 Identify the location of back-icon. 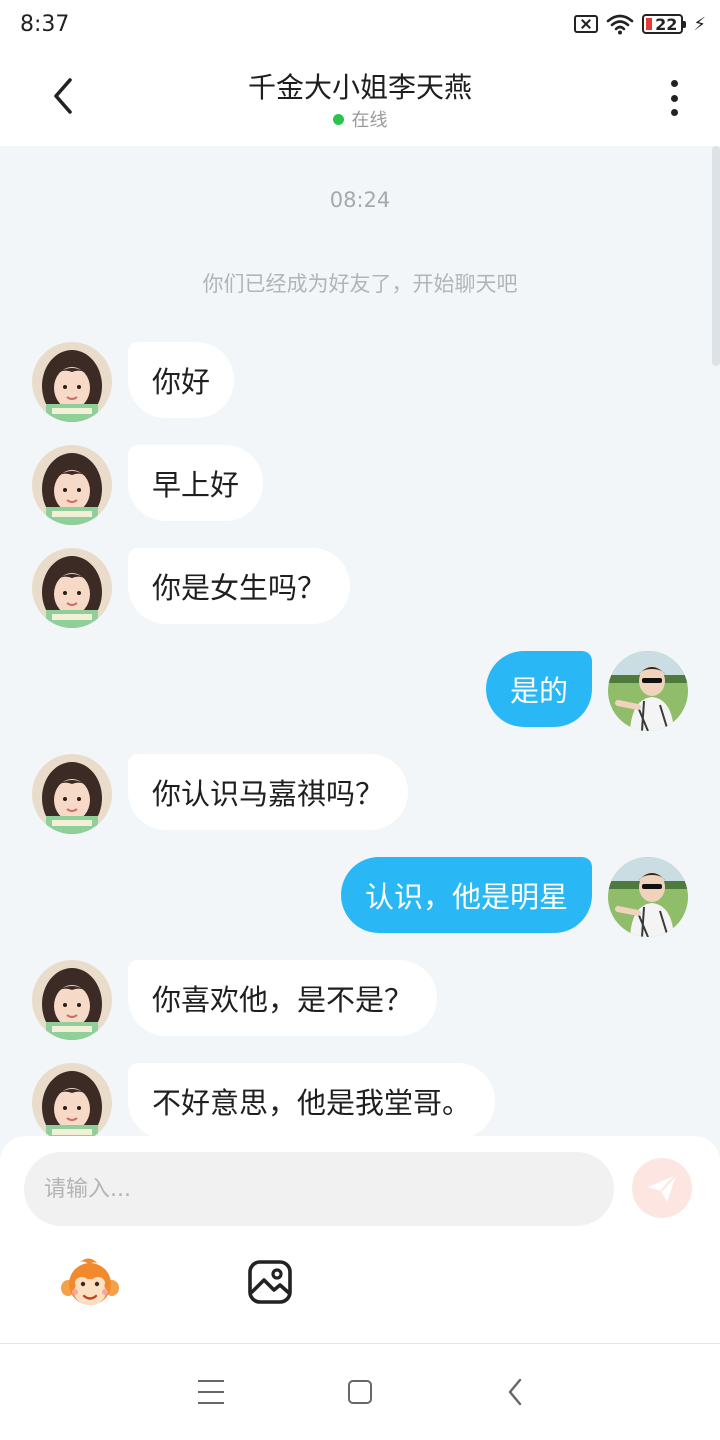
(515, 1392).